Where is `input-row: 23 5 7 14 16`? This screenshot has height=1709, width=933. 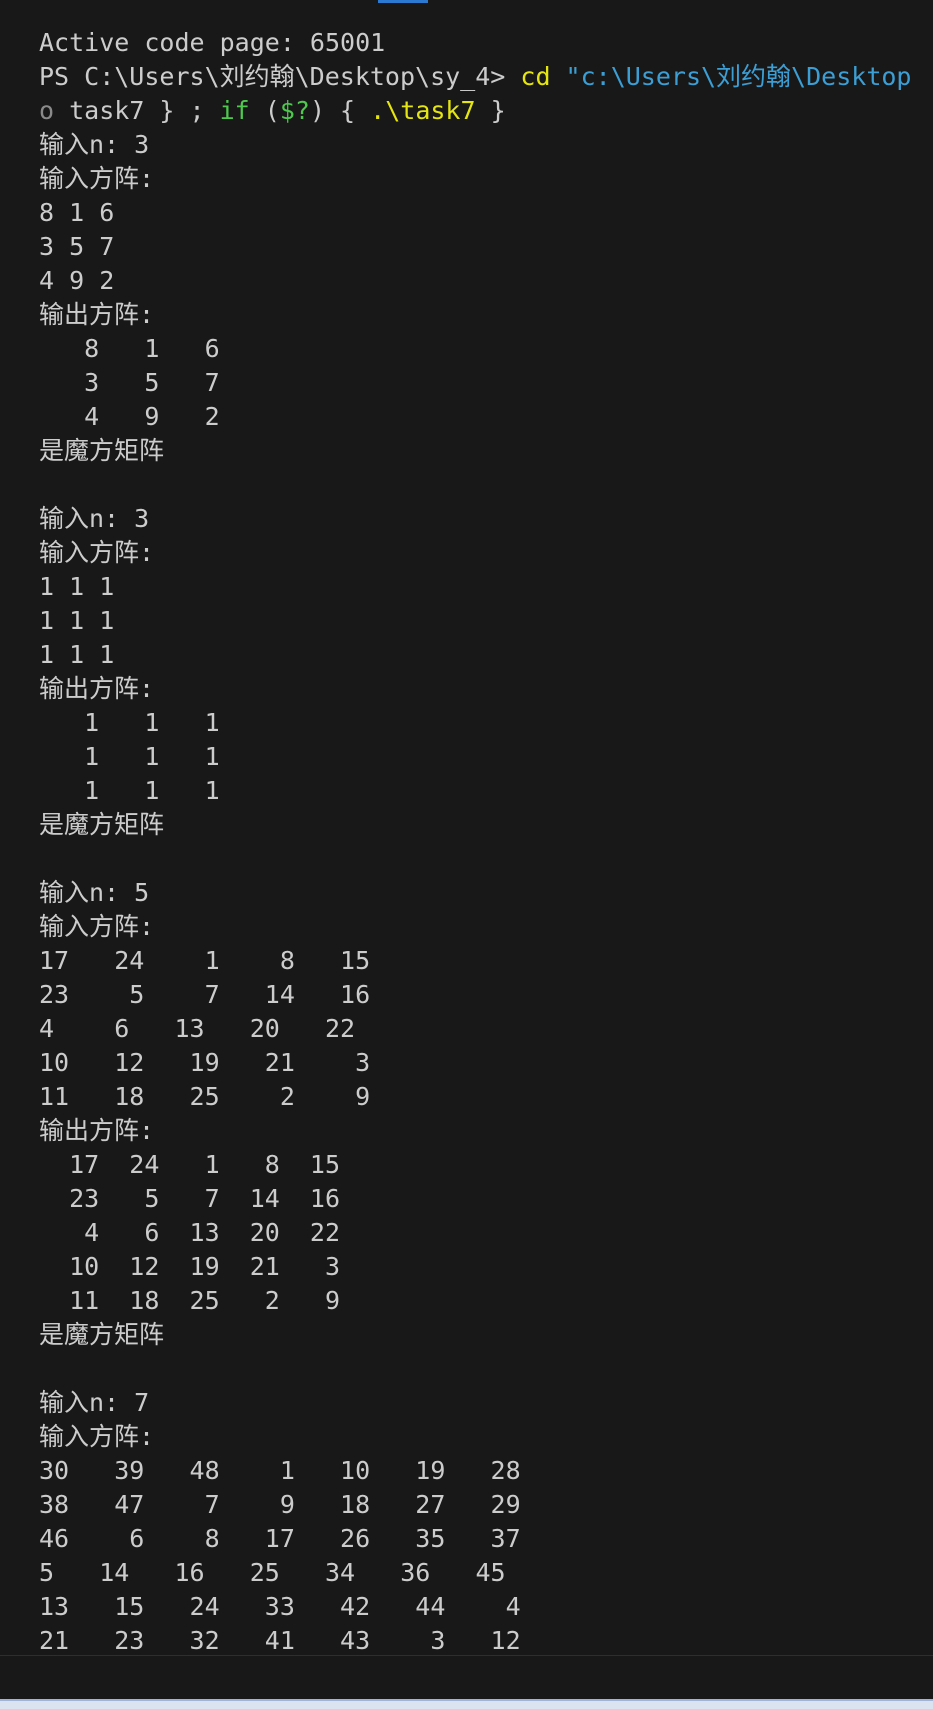
input-row: 23 5 7 14 16 is located at coordinates (205, 994).